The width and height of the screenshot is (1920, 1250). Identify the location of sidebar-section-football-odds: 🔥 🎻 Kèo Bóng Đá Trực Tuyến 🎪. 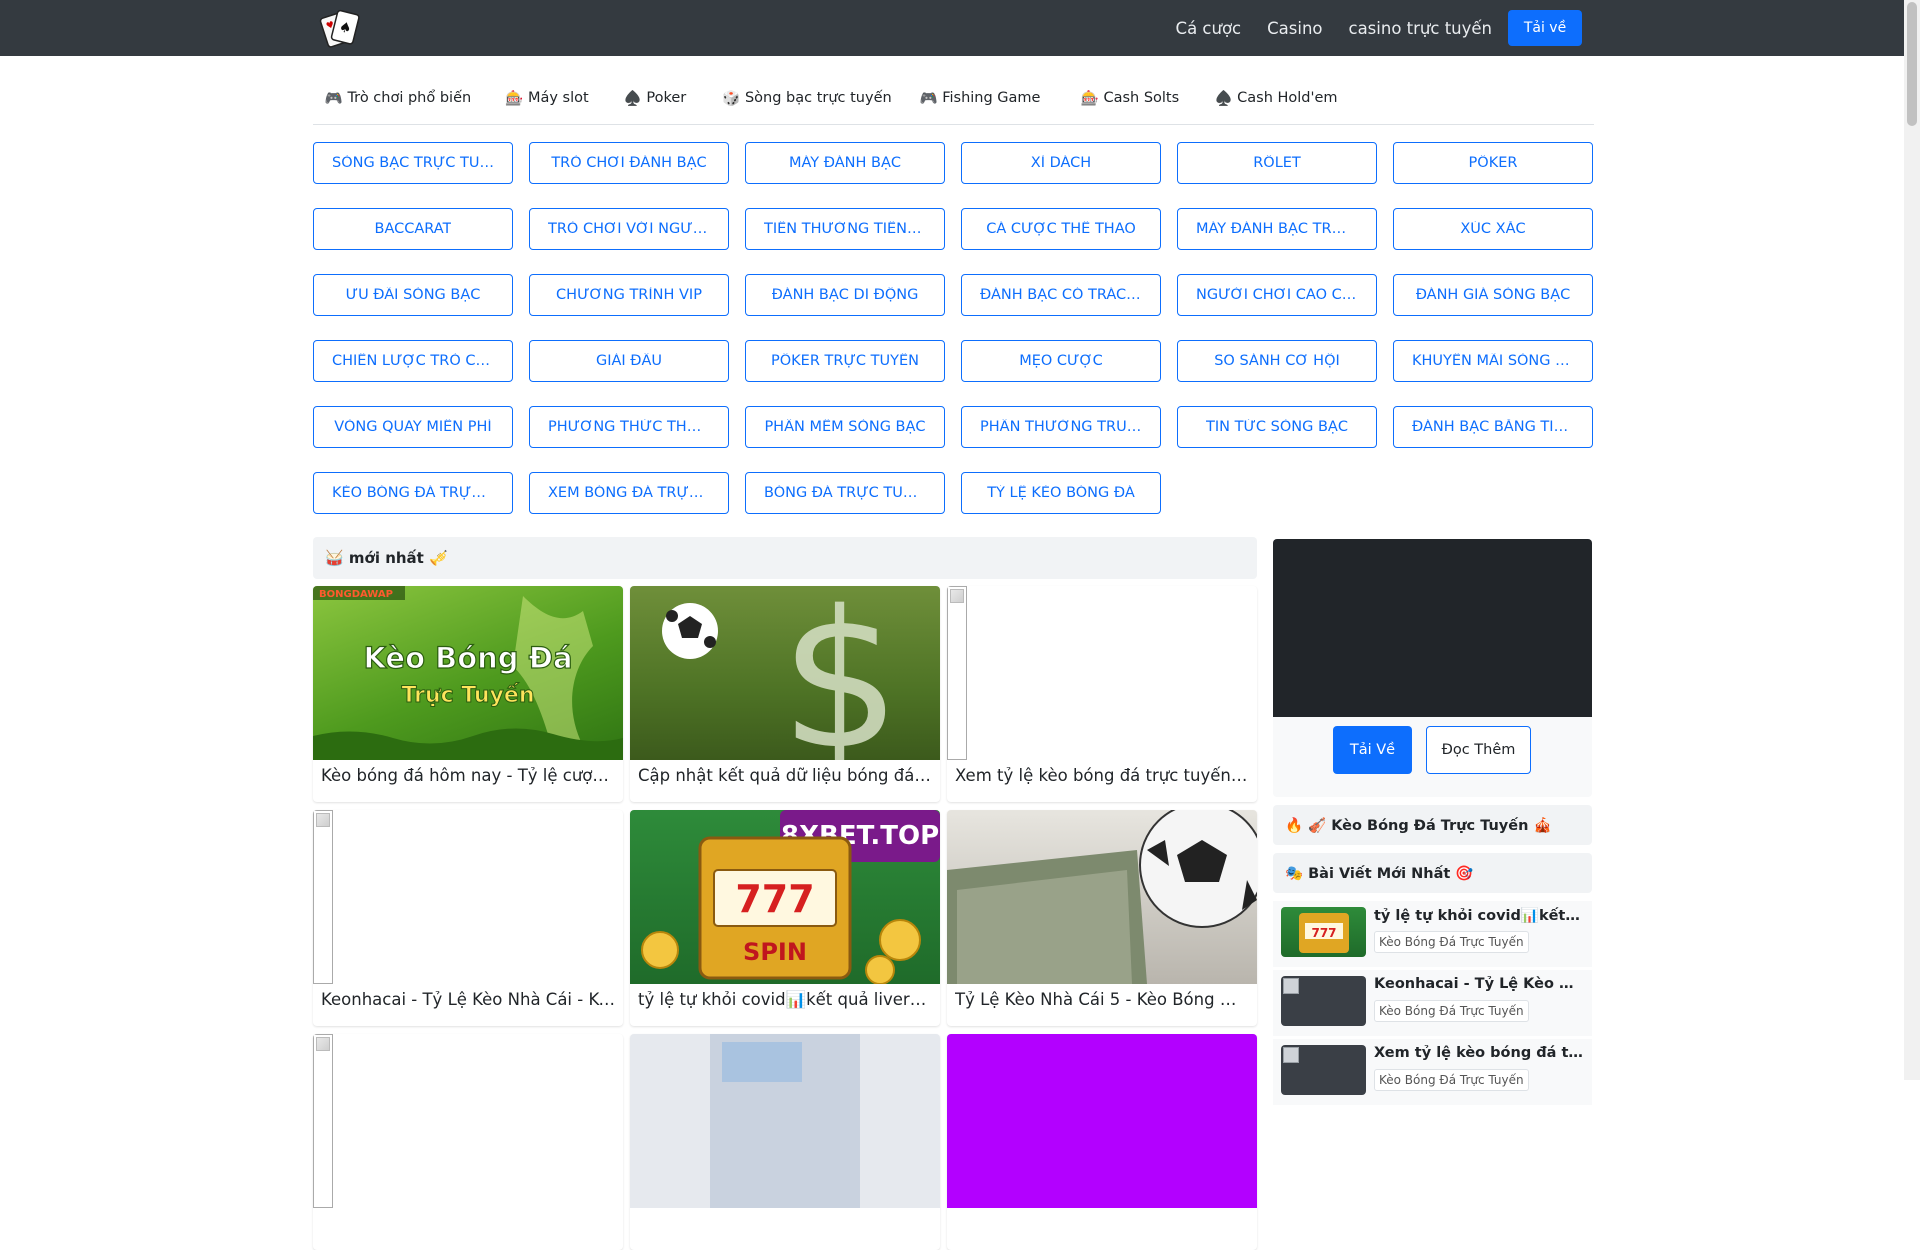
(1432, 825).